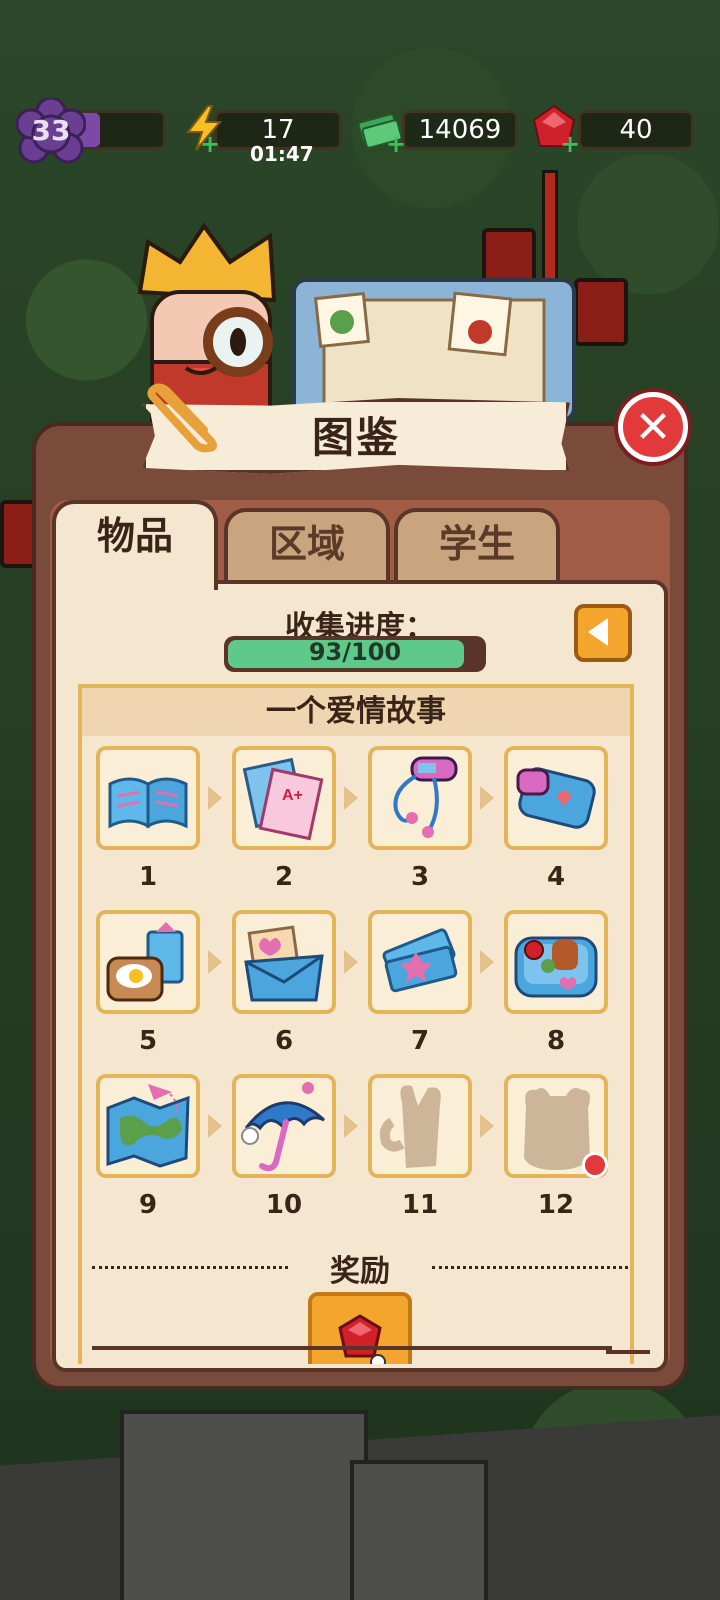  What do you see at coordinates (420, 877) in the screenshot?
I see `item-number: 3` at bounding box center [420, 877].